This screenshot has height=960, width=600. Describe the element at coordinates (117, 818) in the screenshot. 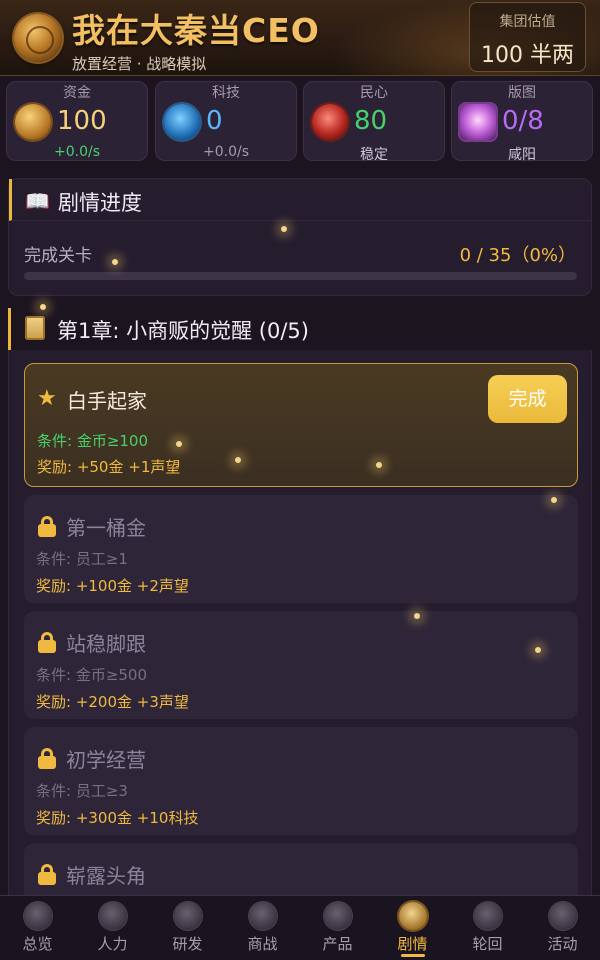

I see `level-reward: 奖励: +300金 +10科技` at that location.